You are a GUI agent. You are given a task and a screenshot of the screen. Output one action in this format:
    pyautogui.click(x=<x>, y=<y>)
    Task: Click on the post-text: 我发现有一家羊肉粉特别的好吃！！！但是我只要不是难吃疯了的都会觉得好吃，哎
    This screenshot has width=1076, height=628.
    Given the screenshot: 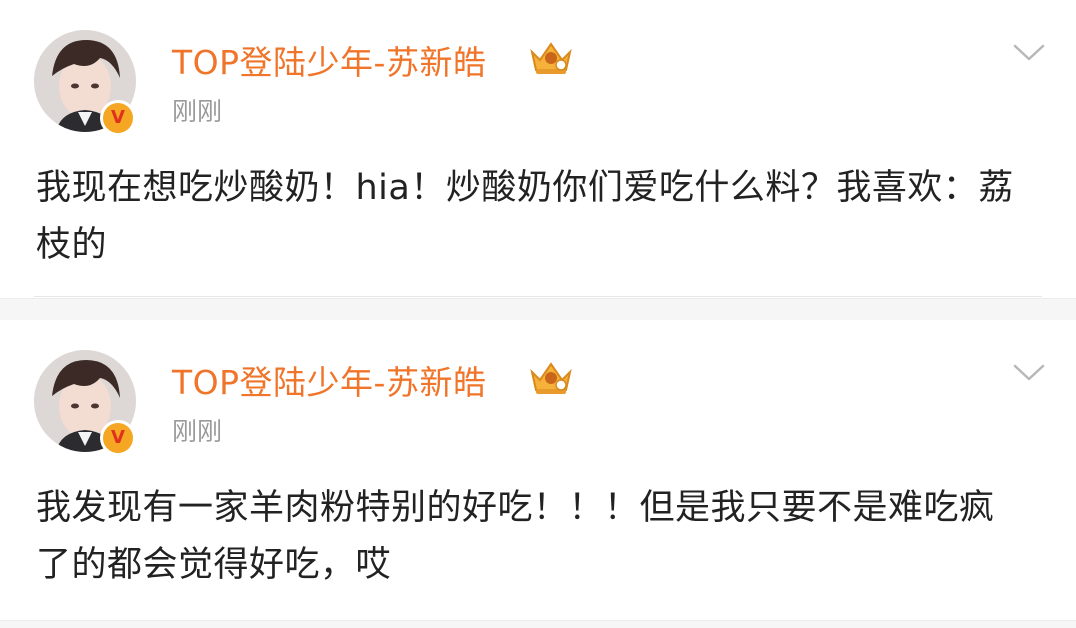 What is the action you would take?
    pyautogui.click(x=515, y=536)
    